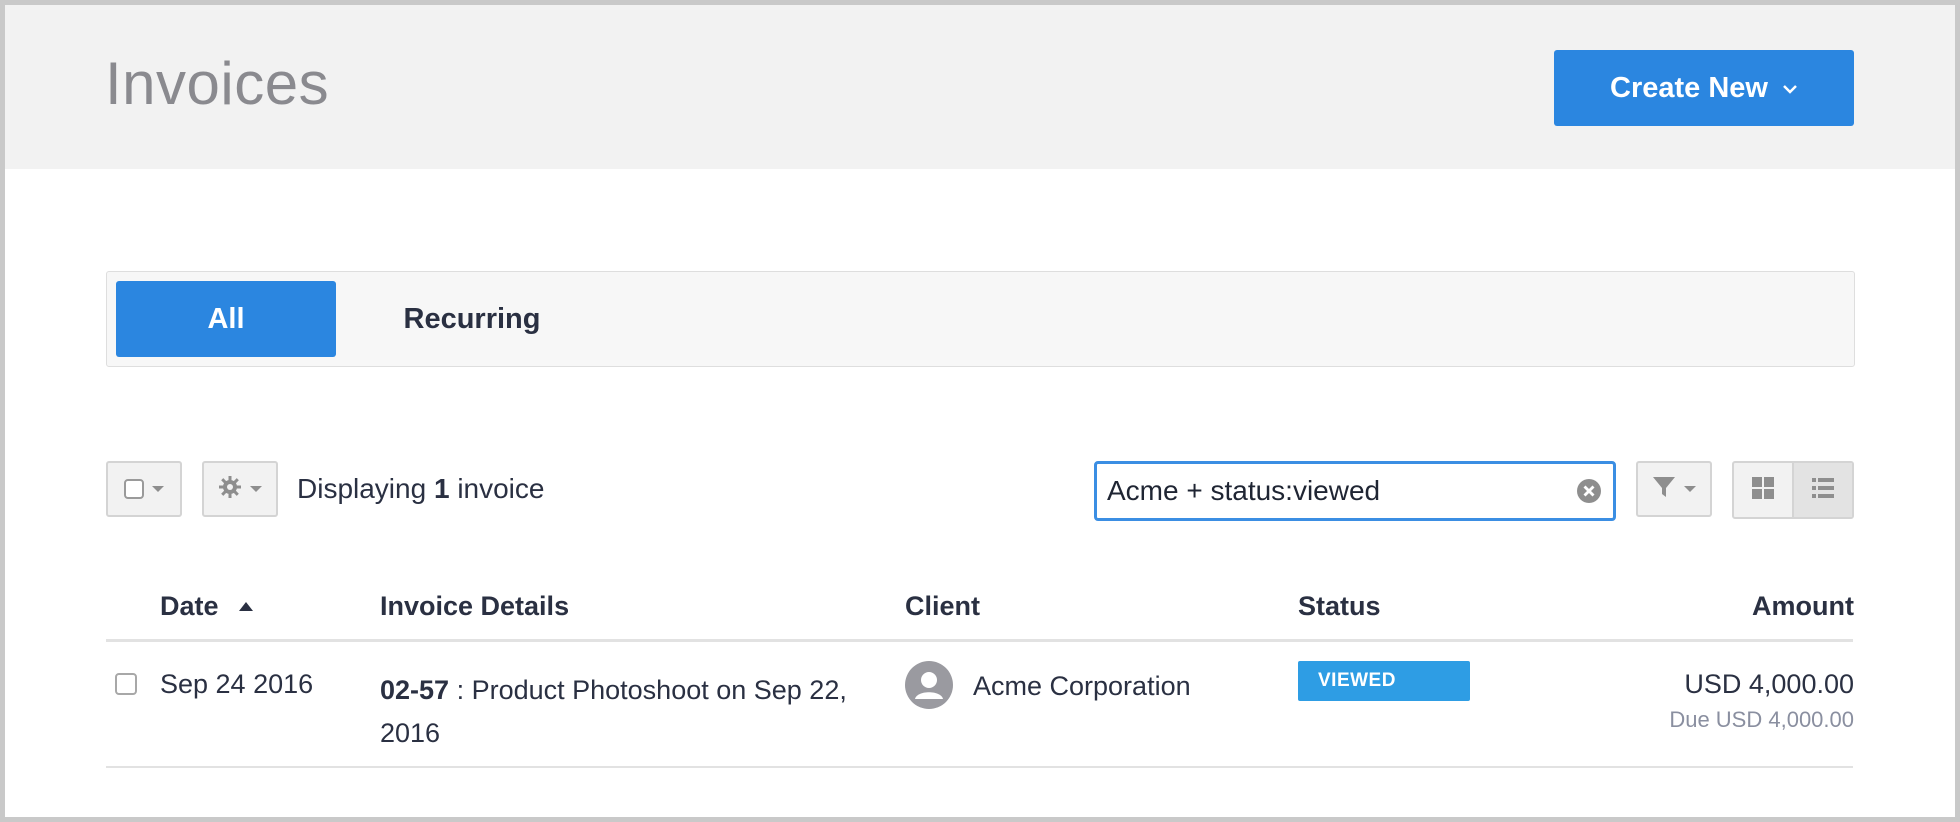  What do you see at coordinates (1082, 686) in the screenshot?
I see `client-name: Acme Corporation` at bounding box center [1082, 686].